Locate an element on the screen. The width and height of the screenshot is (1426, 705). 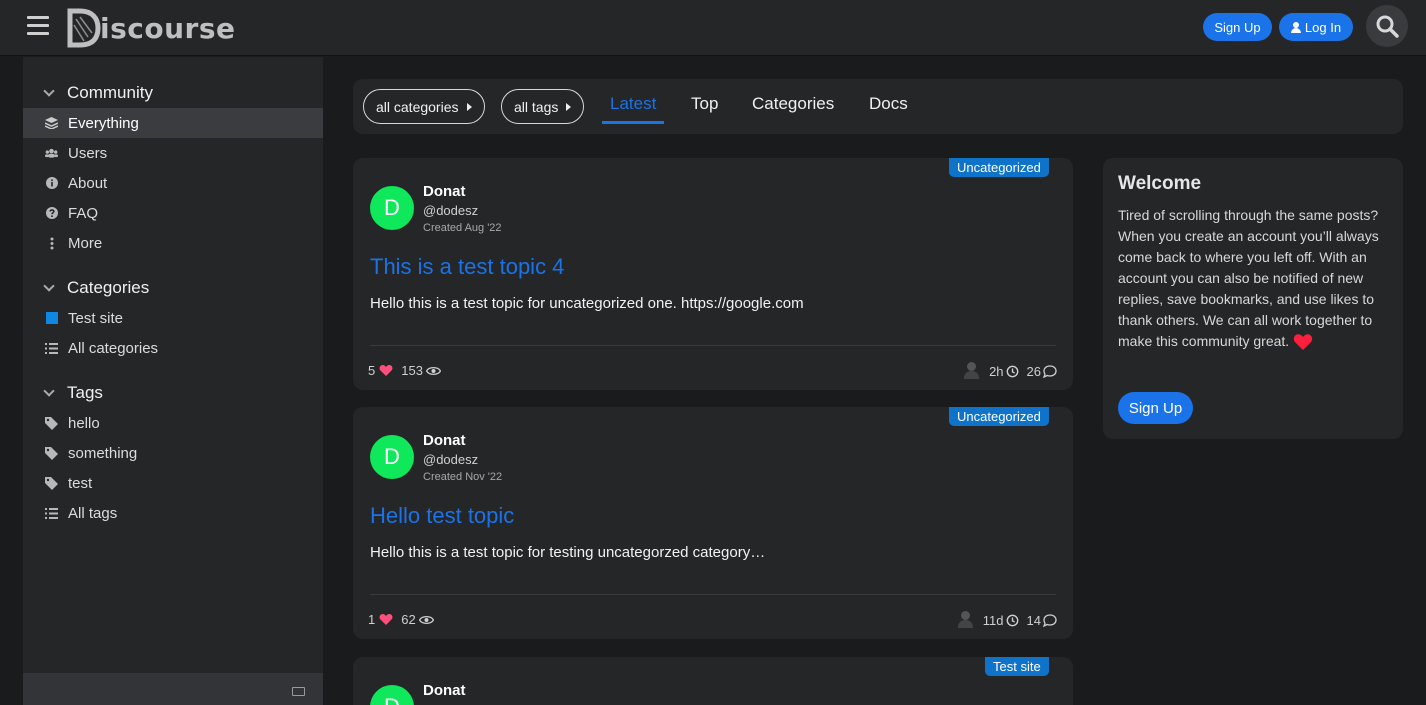
topic-title: Hello test topic is located at coordinates (442, 516).